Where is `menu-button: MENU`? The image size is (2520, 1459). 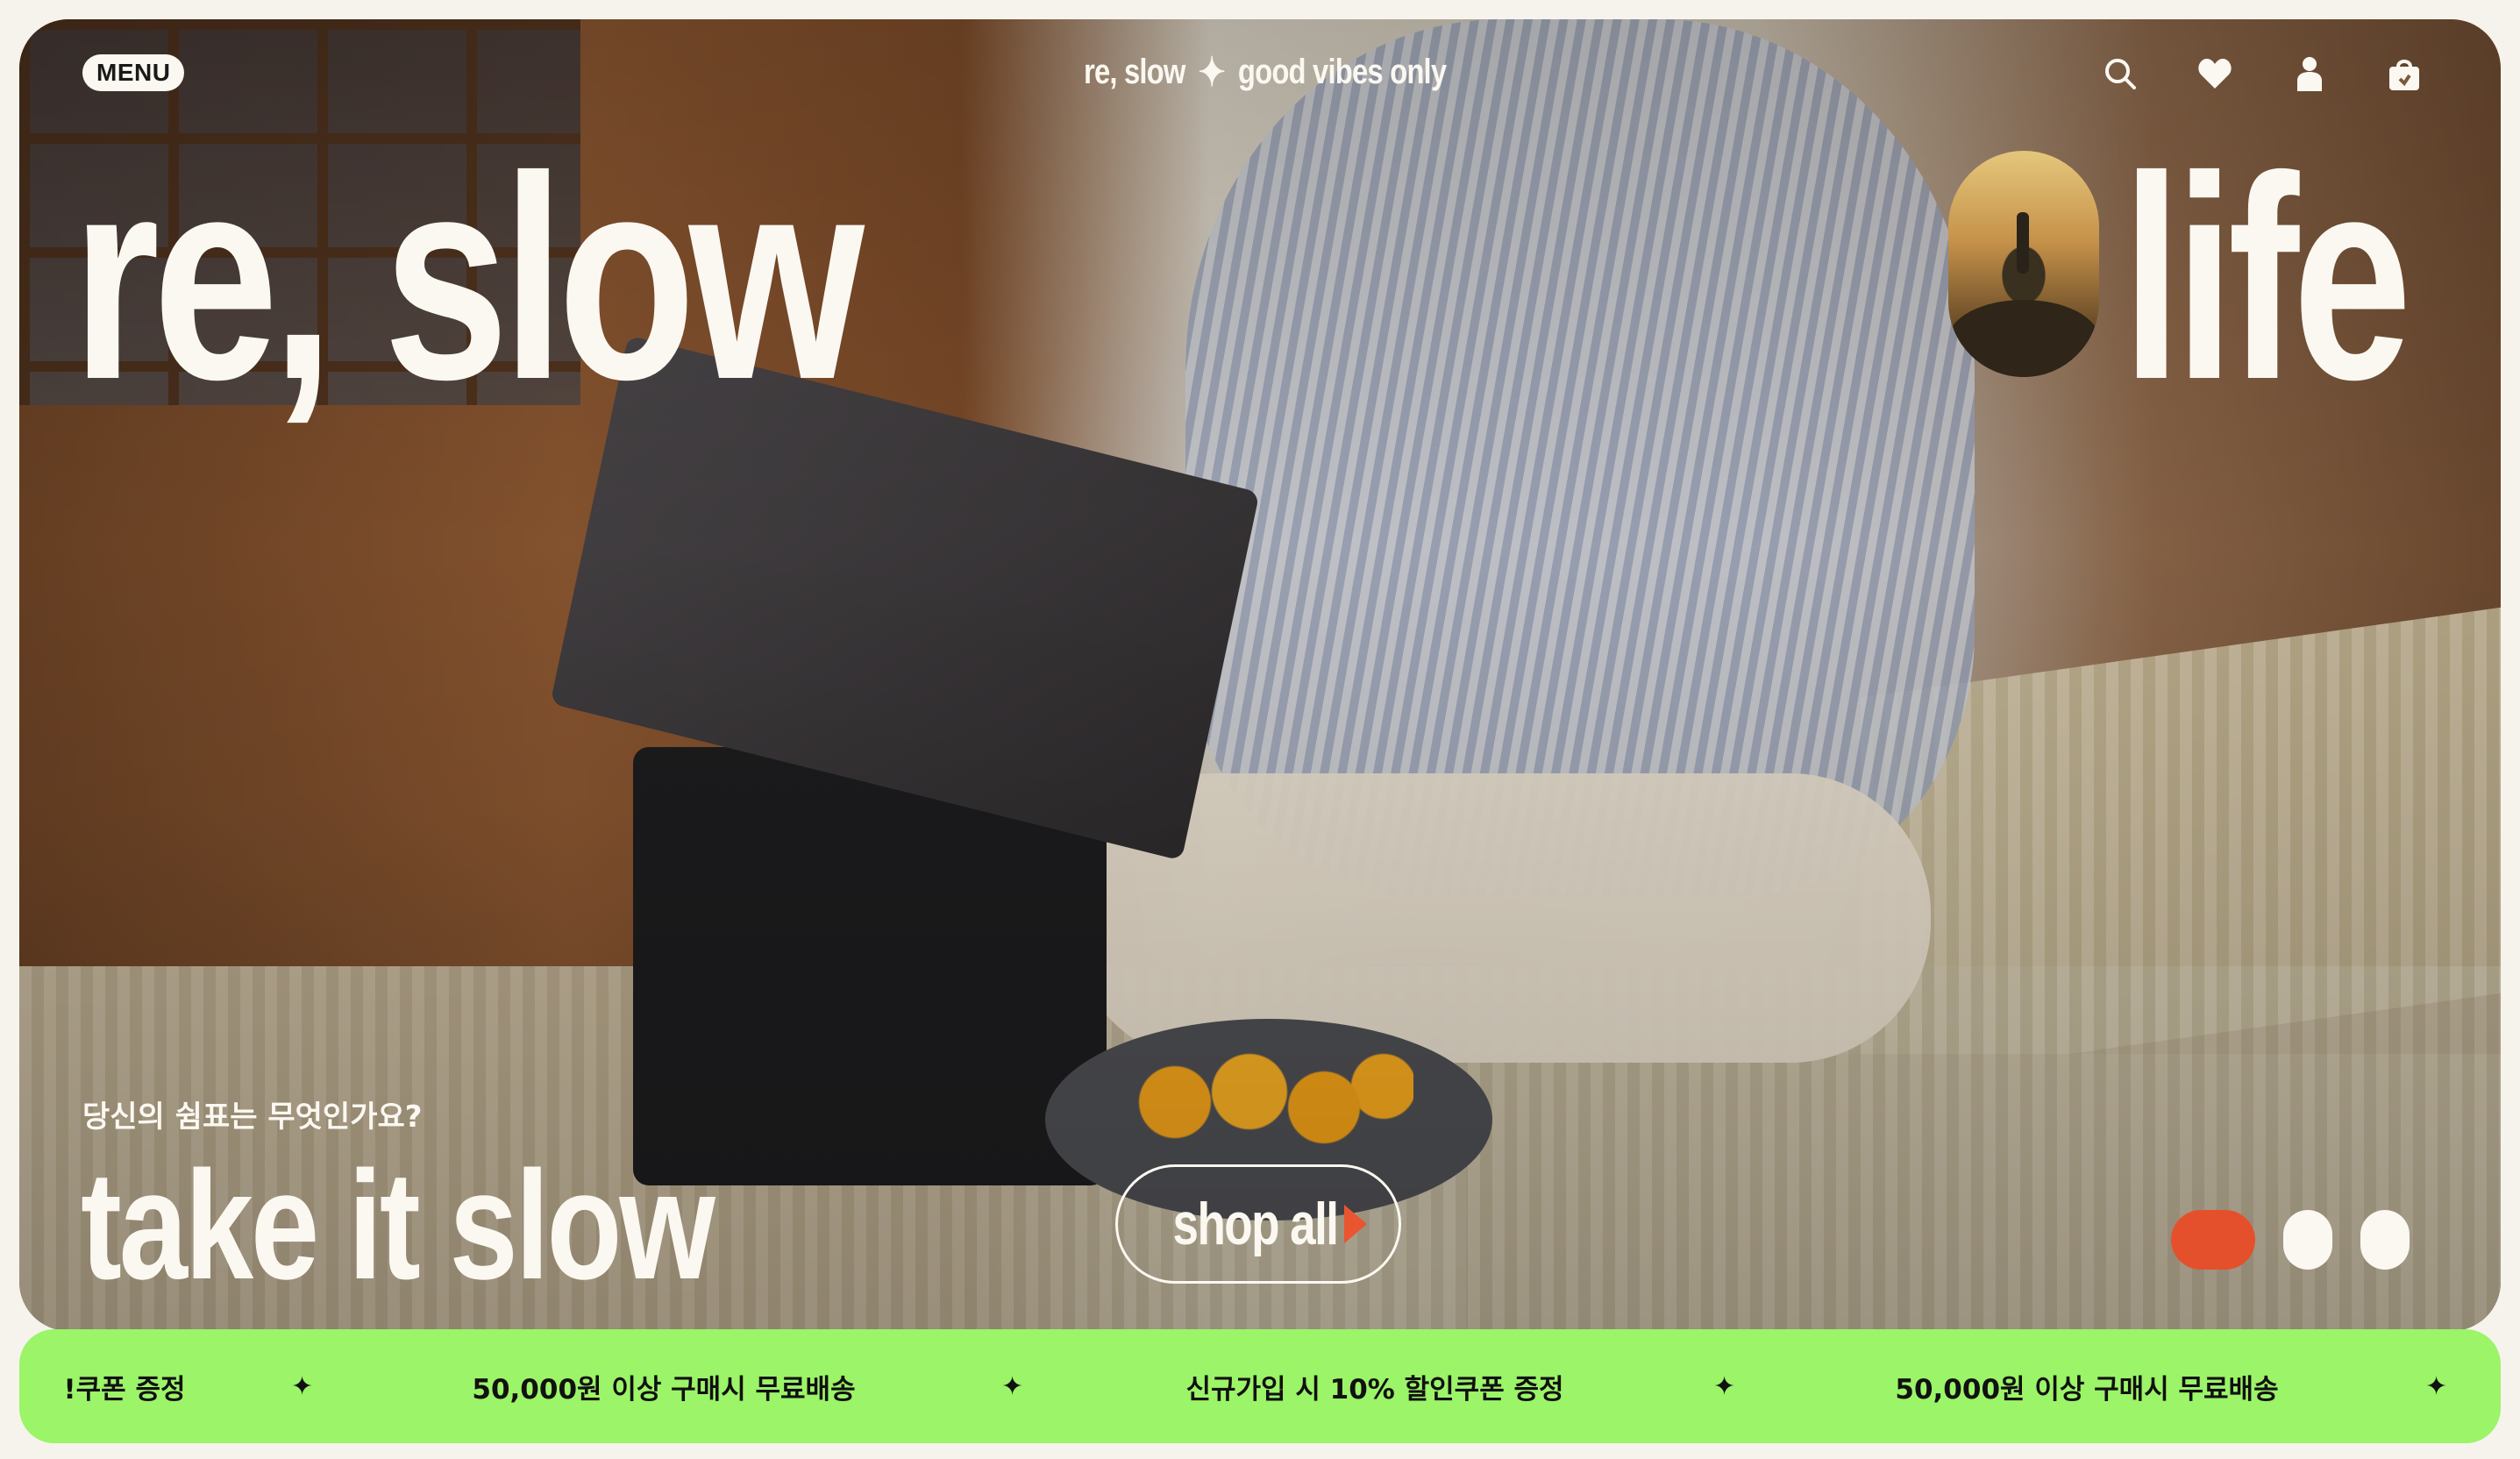
menu-button: MENU is located at coordinates (133, 72).